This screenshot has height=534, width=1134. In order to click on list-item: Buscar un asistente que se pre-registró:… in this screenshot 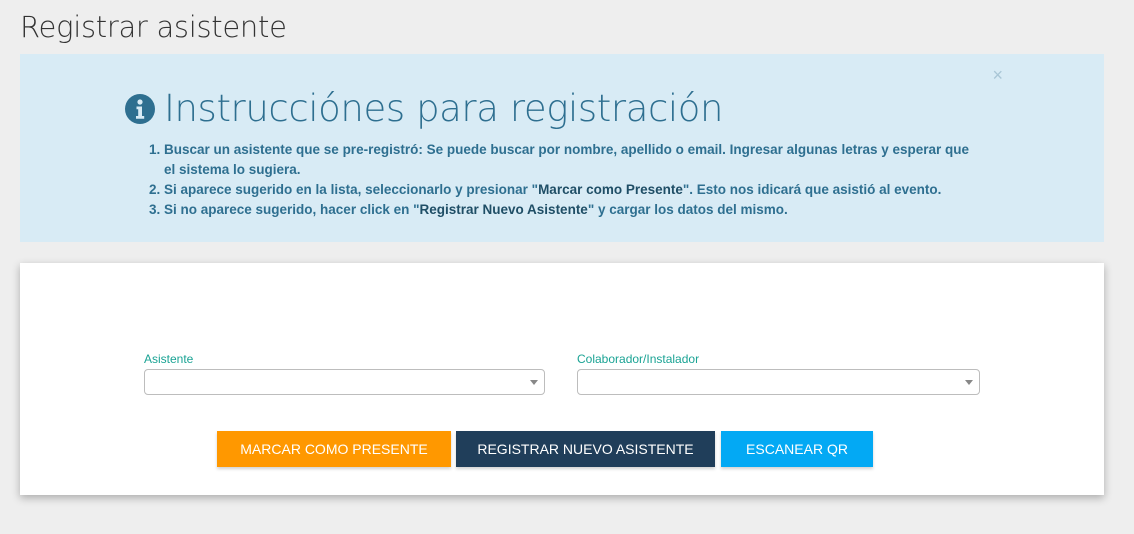, I will do `click(574, 160)`.